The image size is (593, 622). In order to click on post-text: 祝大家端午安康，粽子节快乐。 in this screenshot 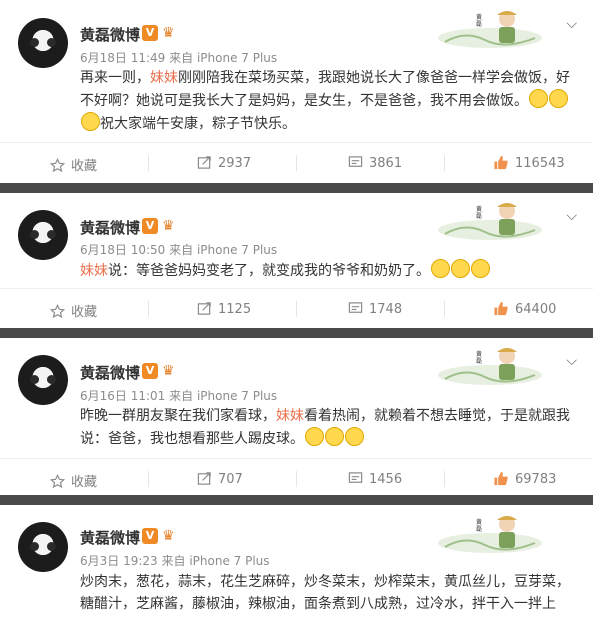, I will do `click(198, 124)`.